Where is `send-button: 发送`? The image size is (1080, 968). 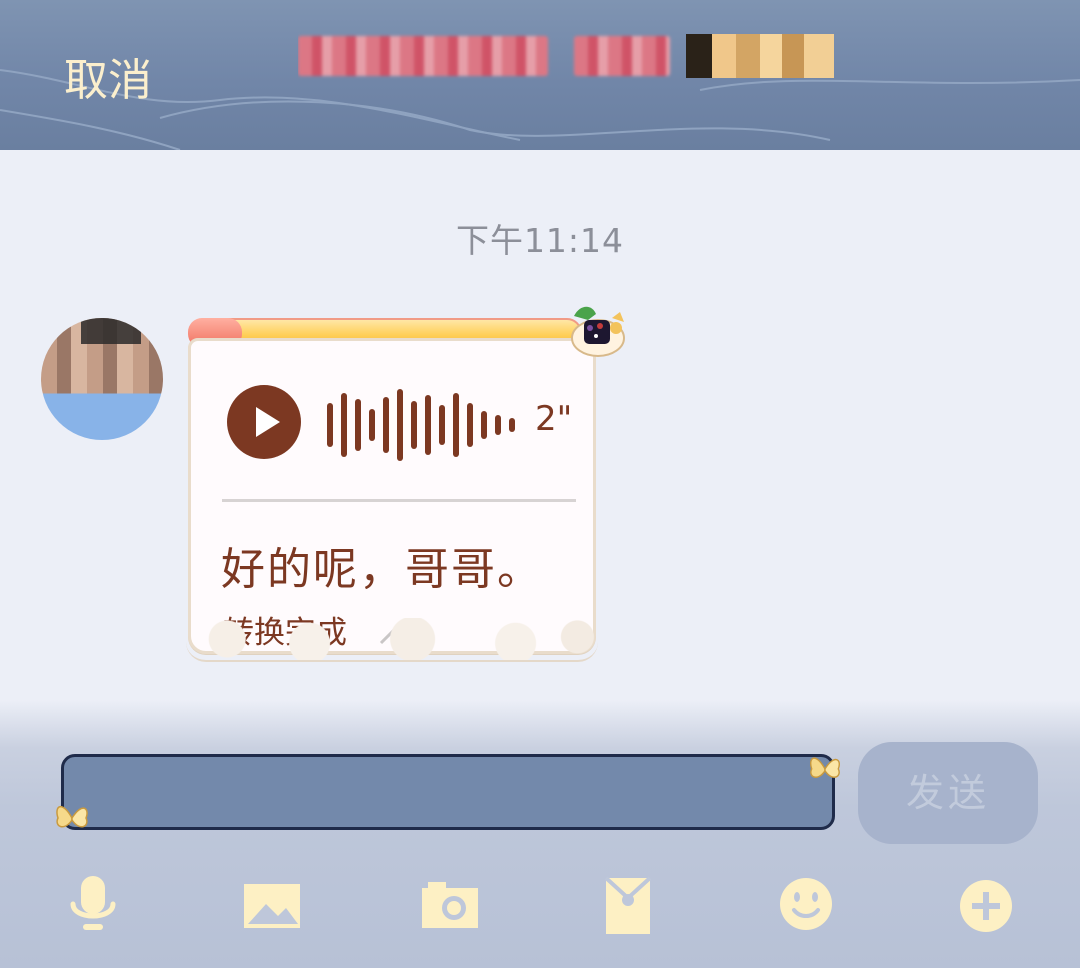
send-button: 发送 is located at coordinates (948, 793).